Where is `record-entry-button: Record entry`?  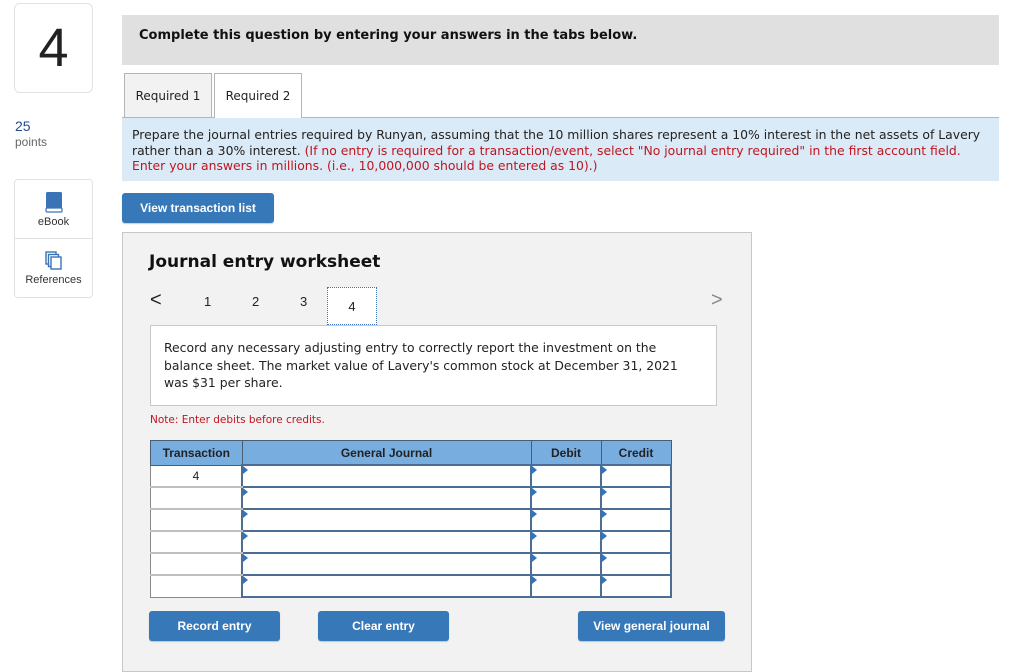
record-entry-button: Record entry is located at coordinates (214, 626).